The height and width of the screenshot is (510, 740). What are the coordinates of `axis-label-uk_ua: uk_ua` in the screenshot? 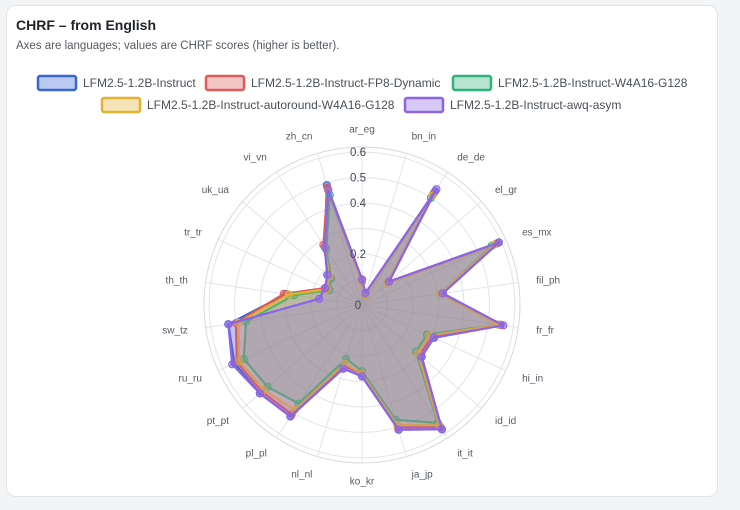 It's located at (216, 190).